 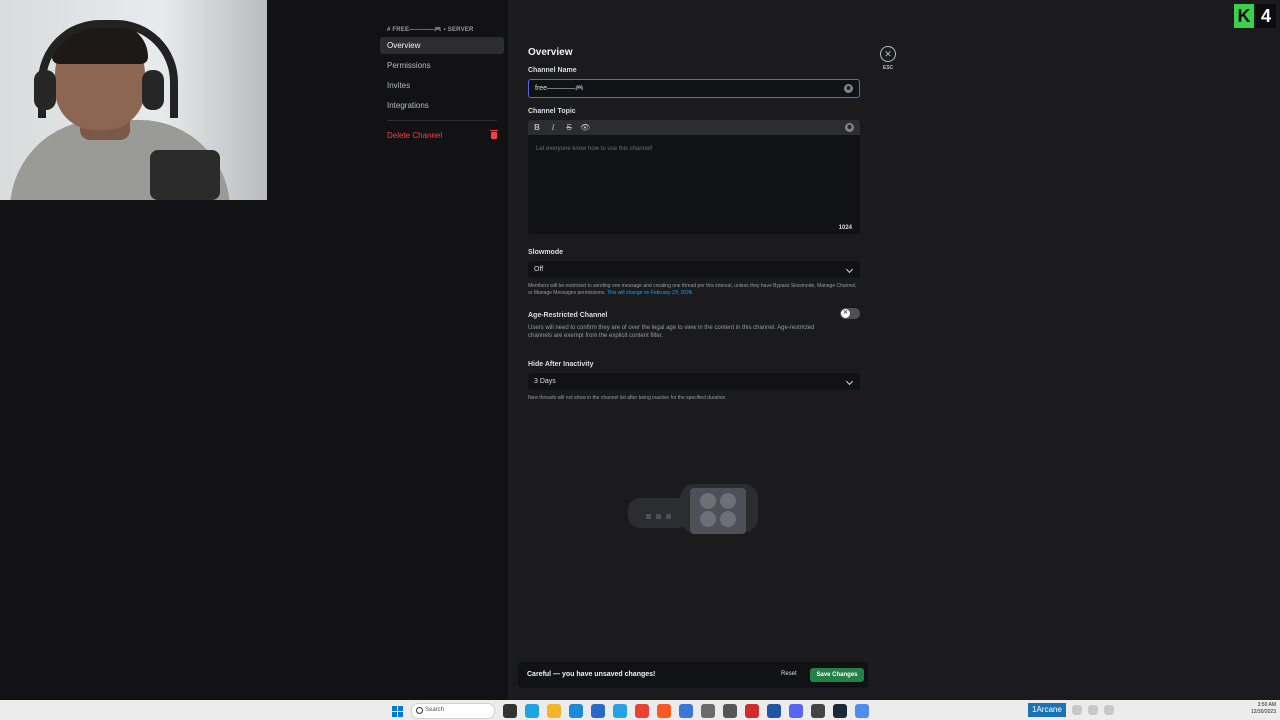 I want to click on italic-icon: I, so click(x=553, y=127).